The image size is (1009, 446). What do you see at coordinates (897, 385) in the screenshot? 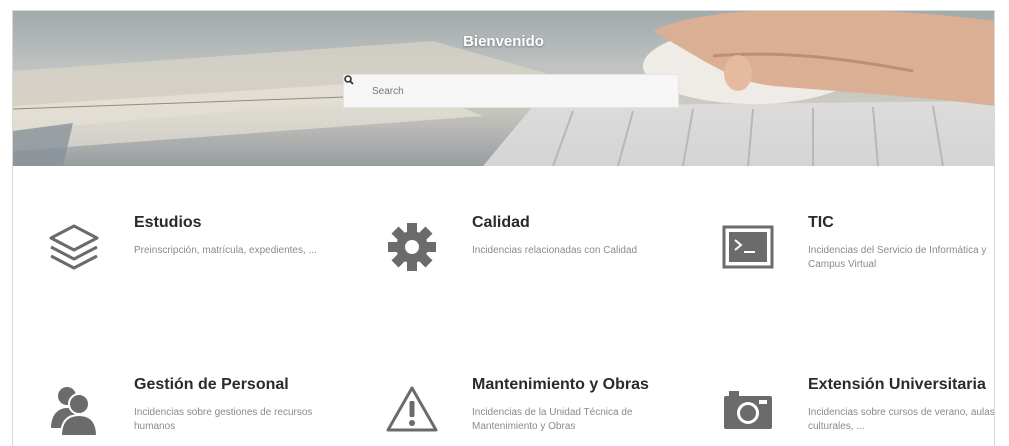
I see `category-title: Extensión Universitaria` at bounding box center [897, 385].